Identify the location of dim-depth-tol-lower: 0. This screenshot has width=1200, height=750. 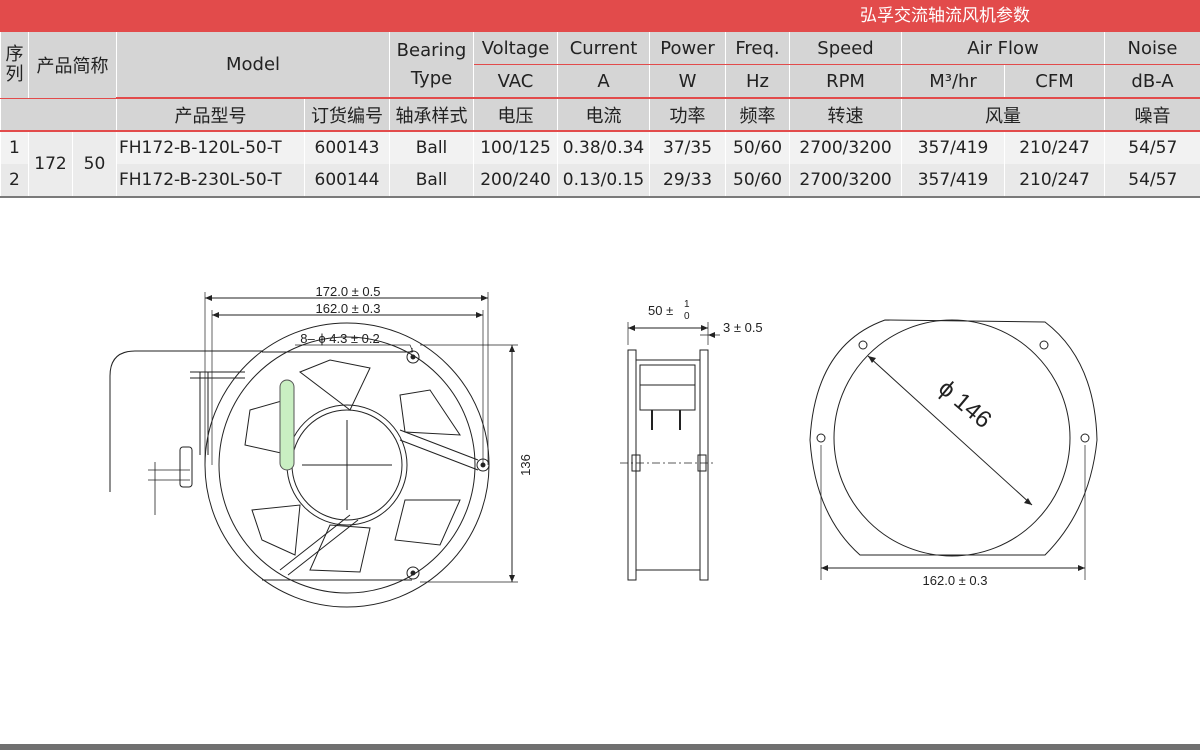
(687, 316).